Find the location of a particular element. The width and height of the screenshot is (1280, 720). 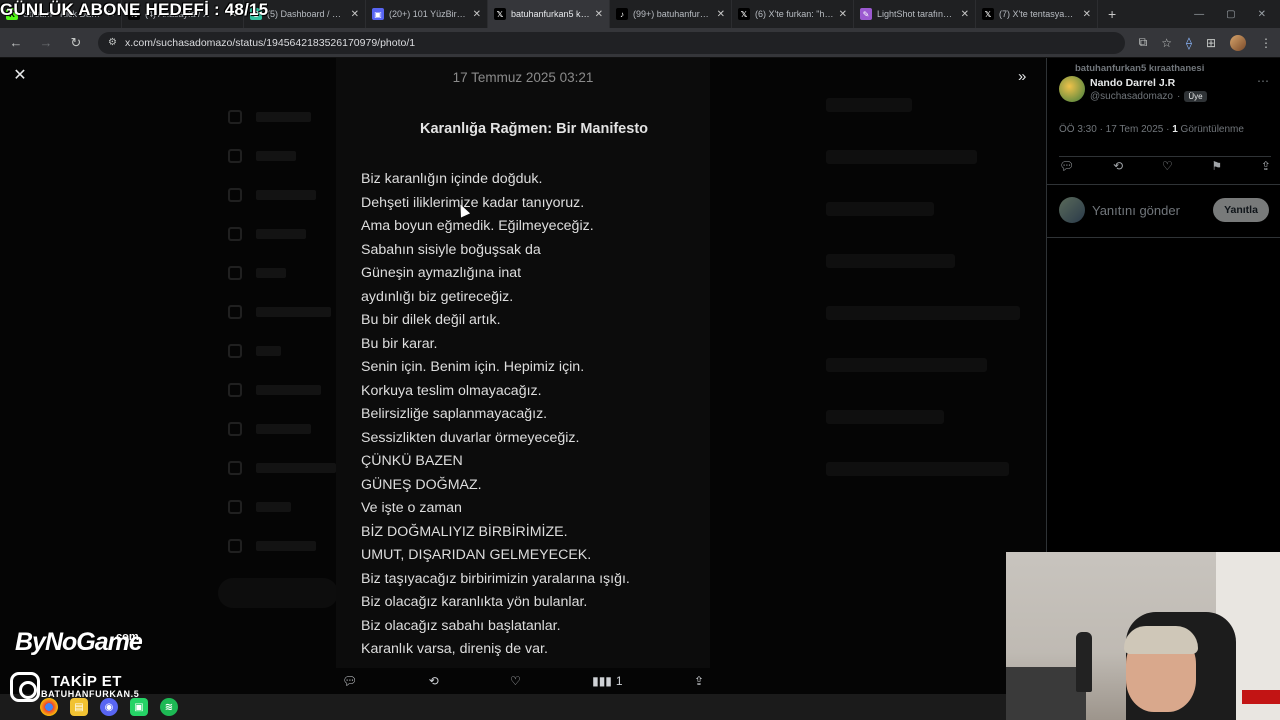

window-close-icon: ✕ is located at coordinates (1262, 14).